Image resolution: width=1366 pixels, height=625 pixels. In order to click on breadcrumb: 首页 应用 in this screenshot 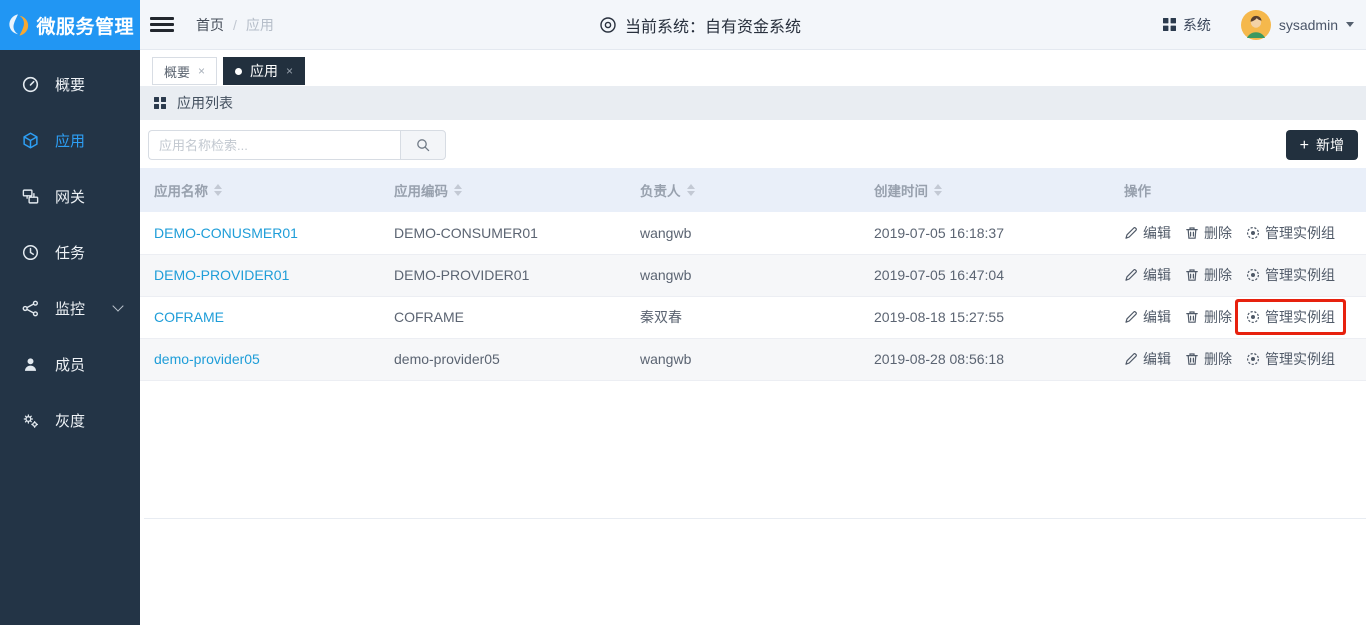, I will do `click(235, 25)`.